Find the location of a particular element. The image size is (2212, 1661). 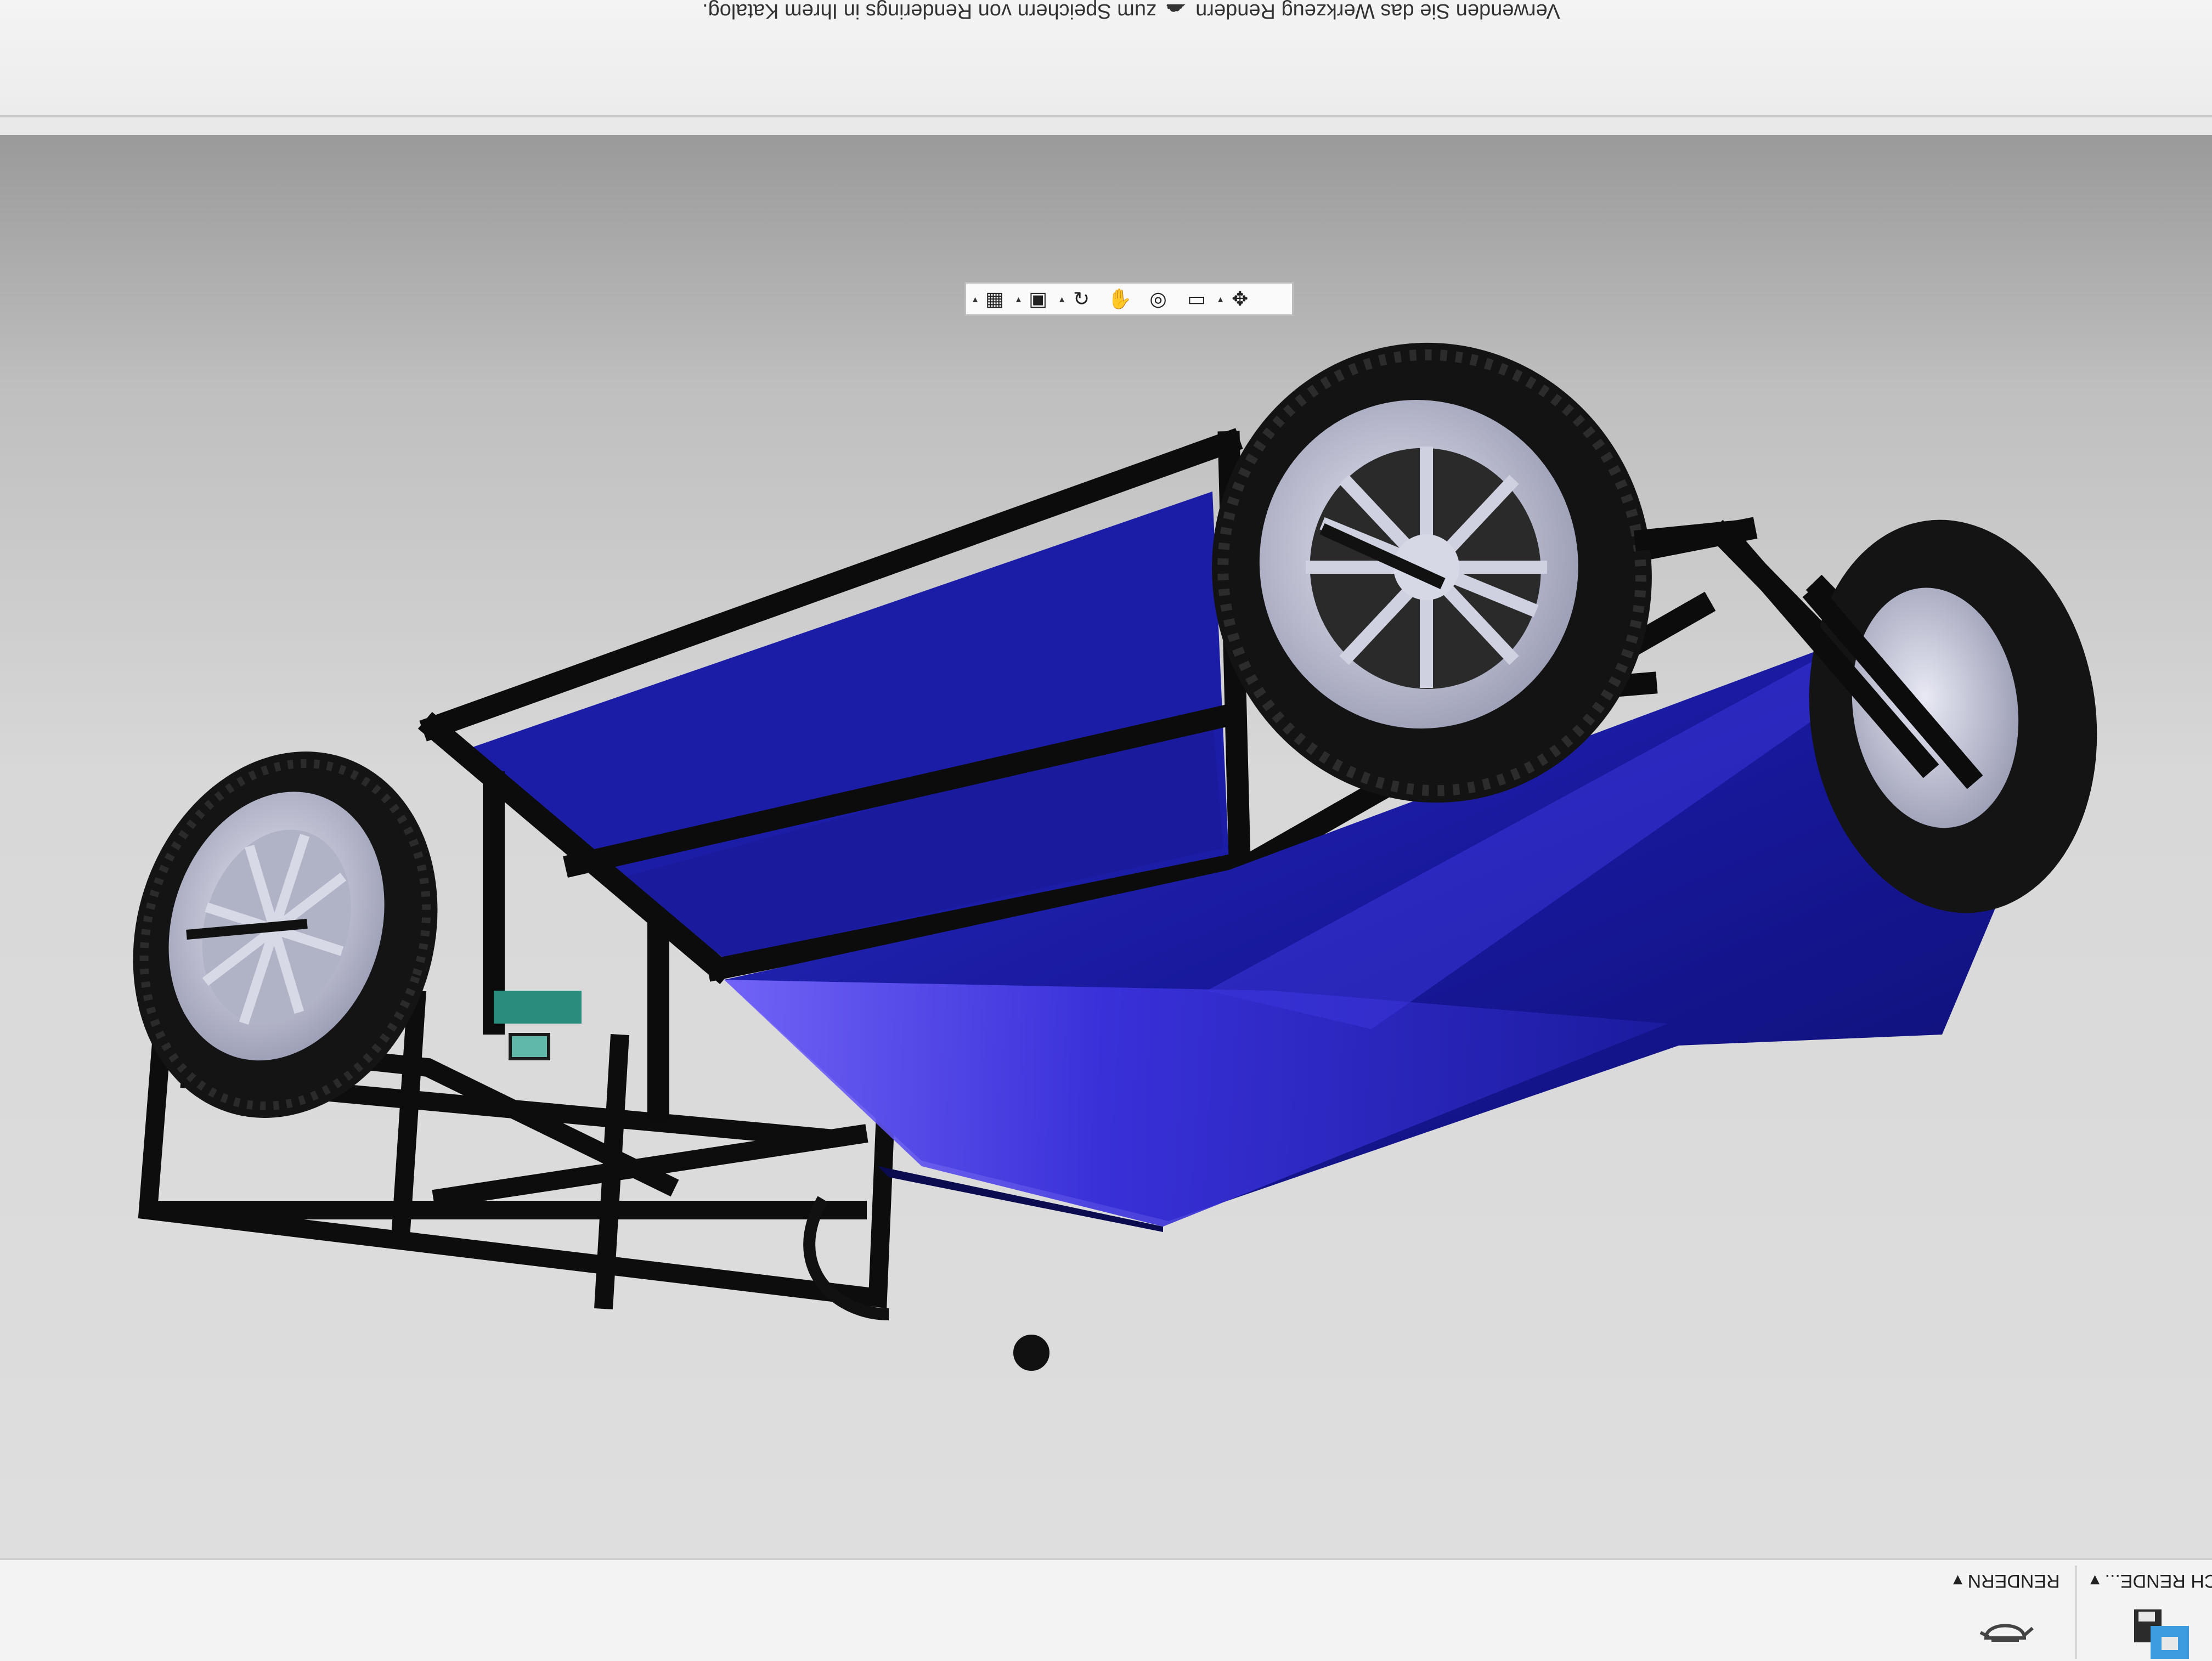

electronics-component is located at coordinates (538, 1026).